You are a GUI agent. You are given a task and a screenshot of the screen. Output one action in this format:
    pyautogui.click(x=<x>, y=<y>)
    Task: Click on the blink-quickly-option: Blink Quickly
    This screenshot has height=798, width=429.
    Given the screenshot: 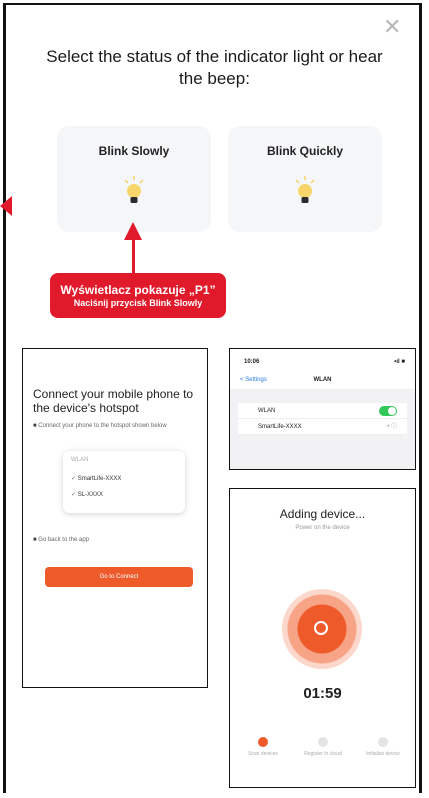 What is the action you would take?
    pyautogui.click(x=305, y=179)
    